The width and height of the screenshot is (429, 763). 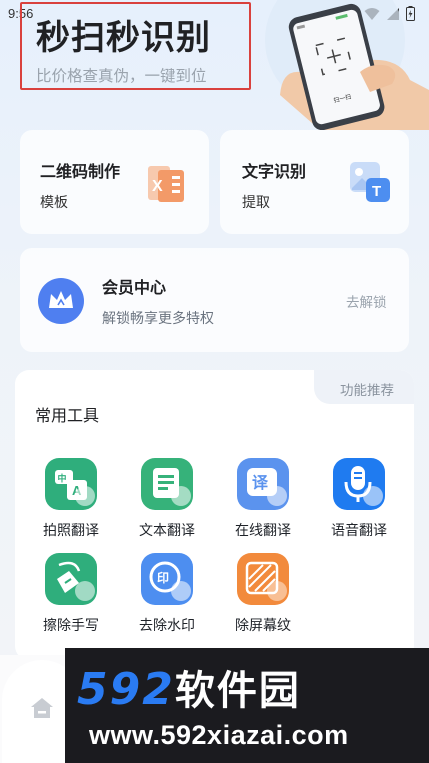 What do you see at coordinates (314, 182) in the screenshot?
I see `text-recognition-card: 文字识别 提取 T` at bounding box center [314, 182].